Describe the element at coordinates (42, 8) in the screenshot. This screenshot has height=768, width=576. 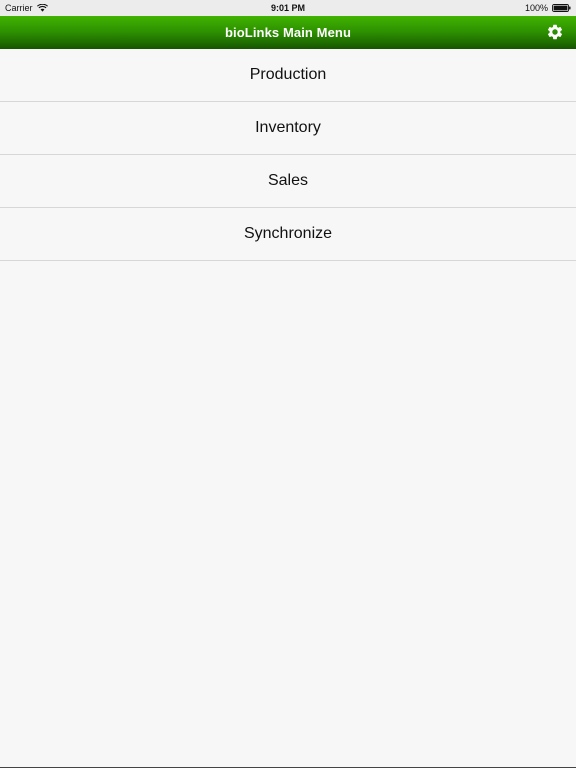
I see `wifi-icon` at that location.